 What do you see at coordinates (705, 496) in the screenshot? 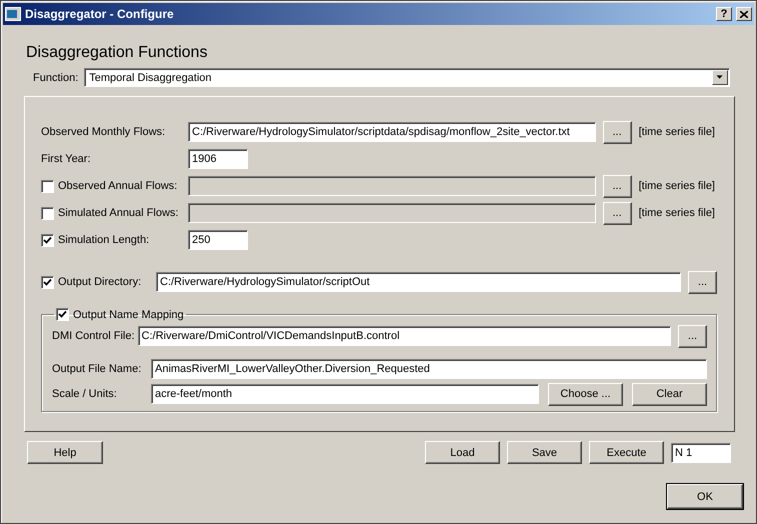
I see `ok-button: OK` at bounding box center [705, 496].